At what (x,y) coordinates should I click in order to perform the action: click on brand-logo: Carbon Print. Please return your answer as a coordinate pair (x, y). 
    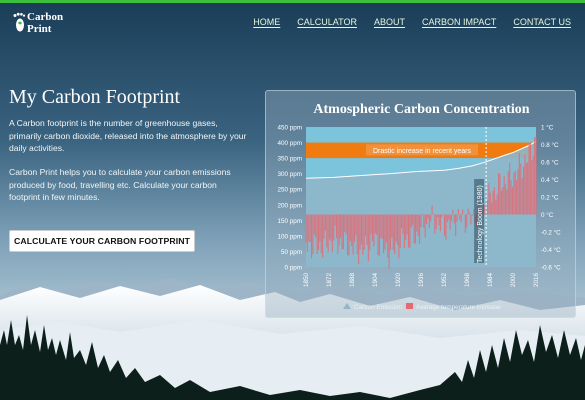
    Looking at the image, I should click on (42, 24).